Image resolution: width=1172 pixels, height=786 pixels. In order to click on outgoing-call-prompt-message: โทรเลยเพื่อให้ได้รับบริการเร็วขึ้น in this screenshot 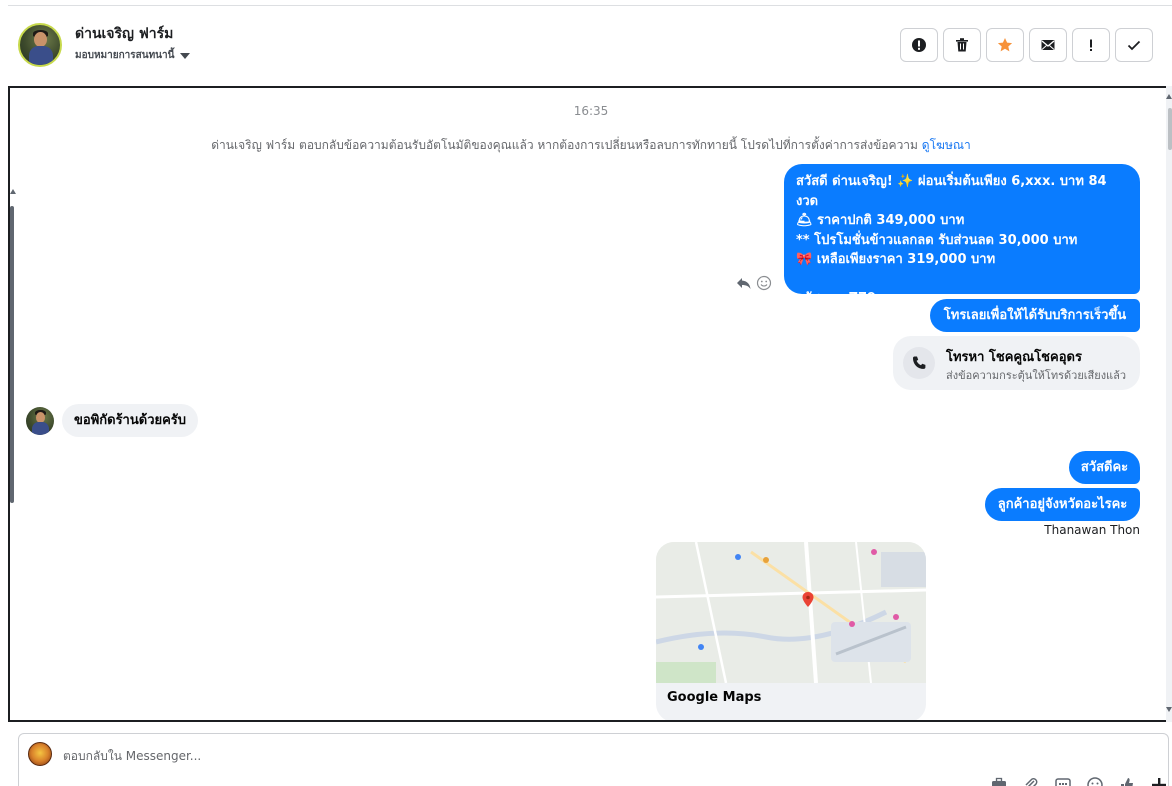, I will do `click(1035, 315)`.